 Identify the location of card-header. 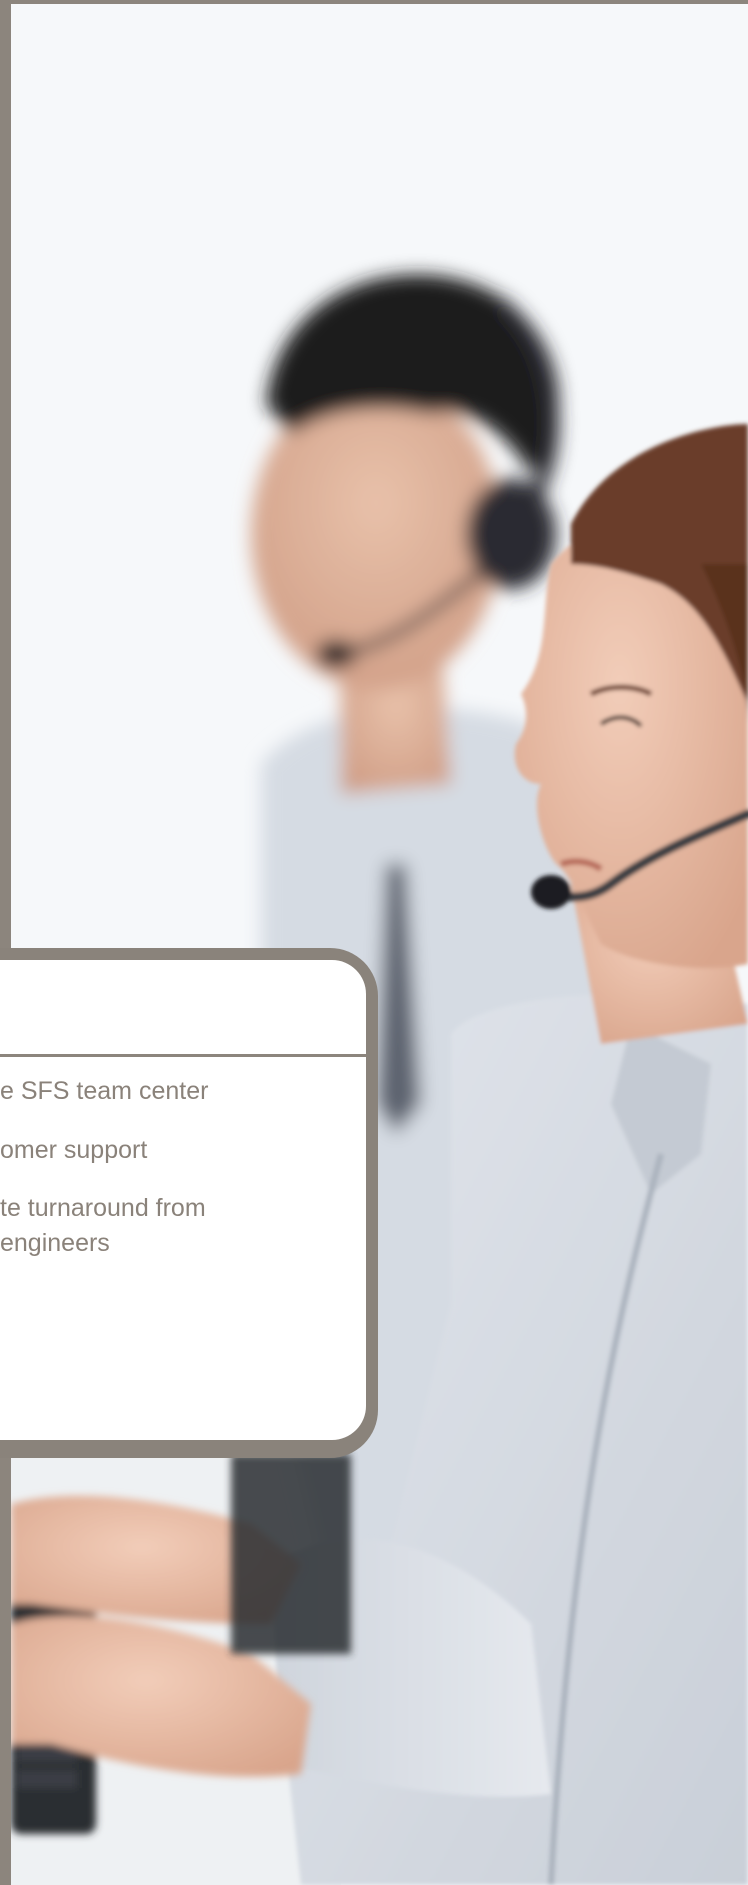
(183, 1008).